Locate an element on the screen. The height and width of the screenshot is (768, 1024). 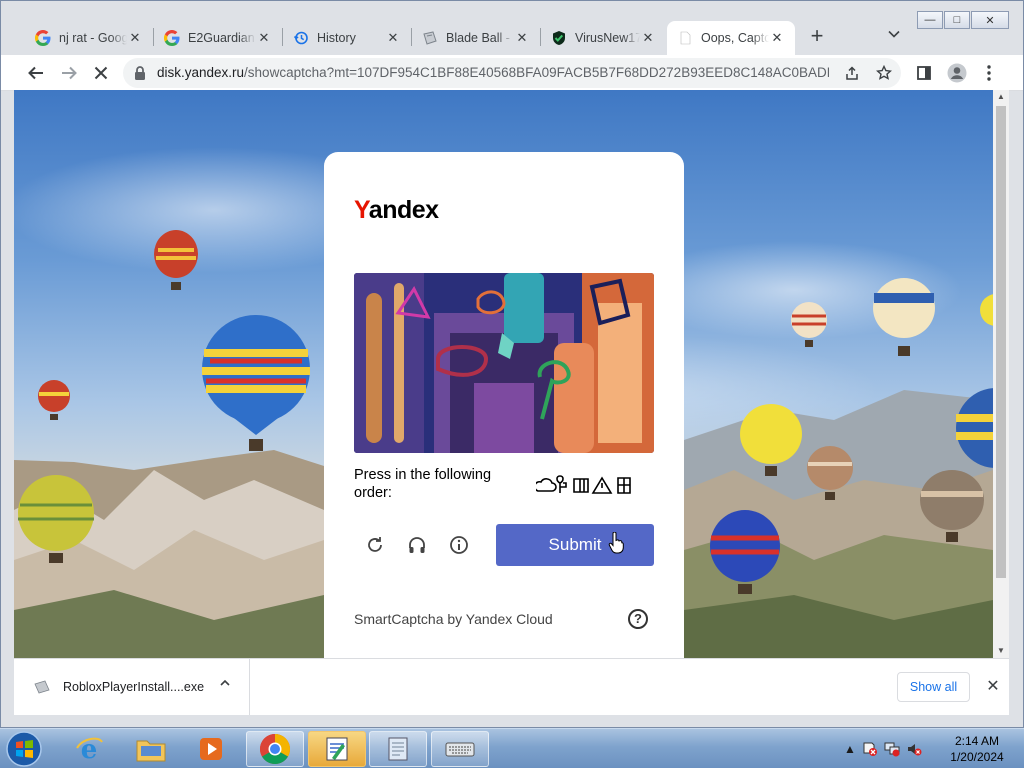
new-tab-button: + is located at coordinates (817, 37).